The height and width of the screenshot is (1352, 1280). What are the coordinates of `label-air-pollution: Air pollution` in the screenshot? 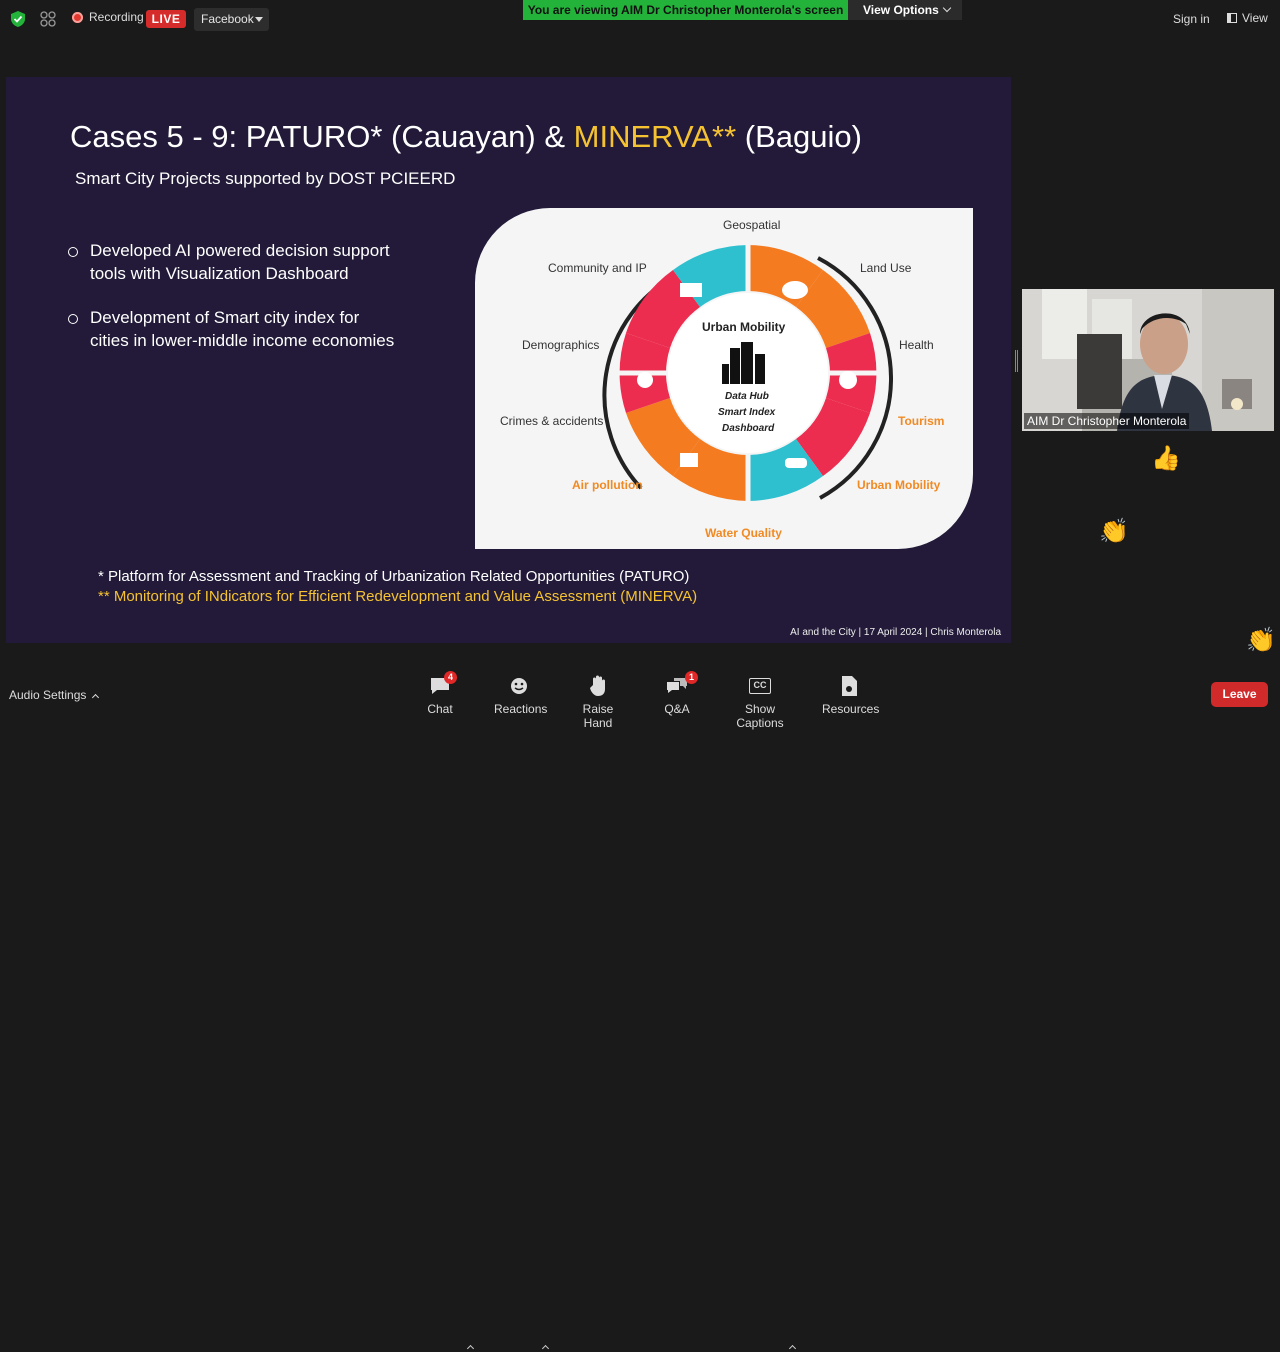 It's located at (607, 485).